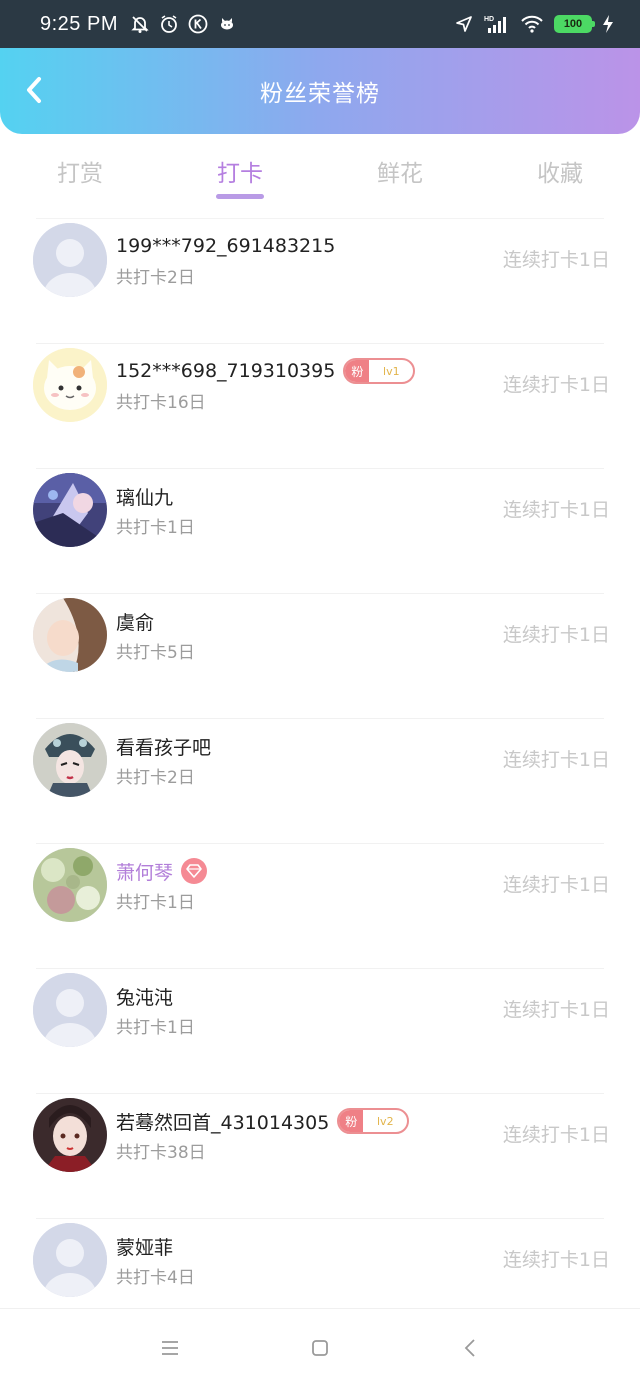 Image resolution: width=640 pixels, height=1387 pixels. I want to click on tab-reward: 打赏, so click(80, 169).